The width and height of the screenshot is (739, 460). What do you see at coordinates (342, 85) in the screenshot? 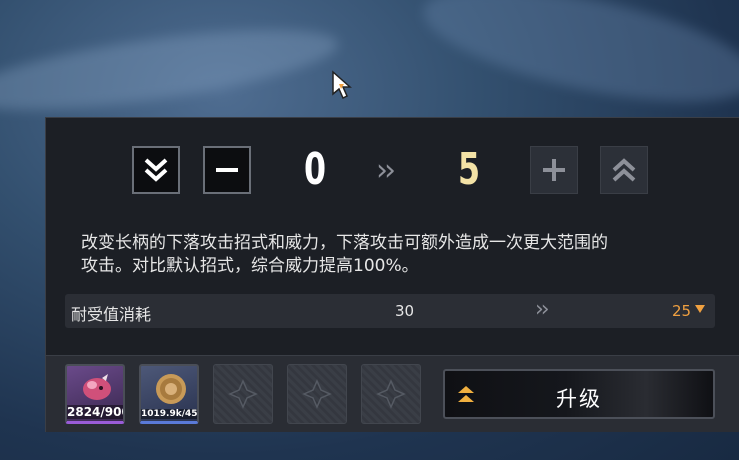
I see `cursor-icon` at bounding box center [342, 85].